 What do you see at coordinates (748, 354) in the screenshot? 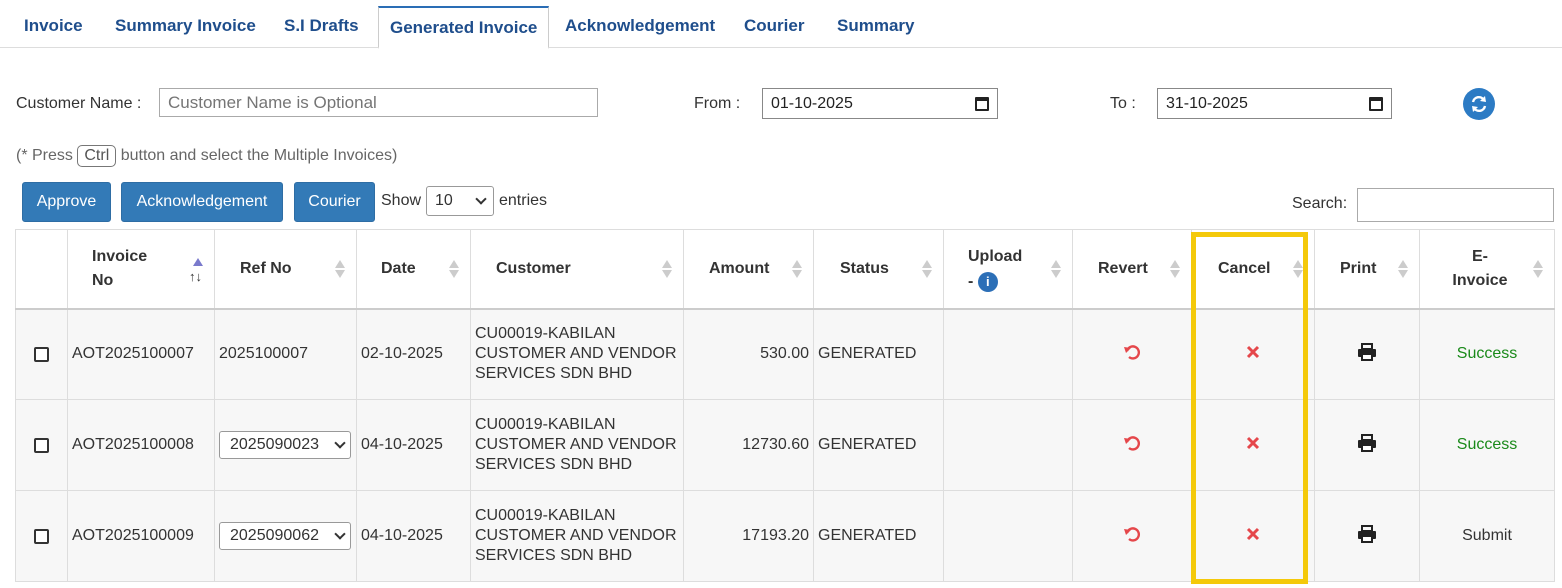
I see `amount-cell: 530.00` at bounding box center [748, 354].